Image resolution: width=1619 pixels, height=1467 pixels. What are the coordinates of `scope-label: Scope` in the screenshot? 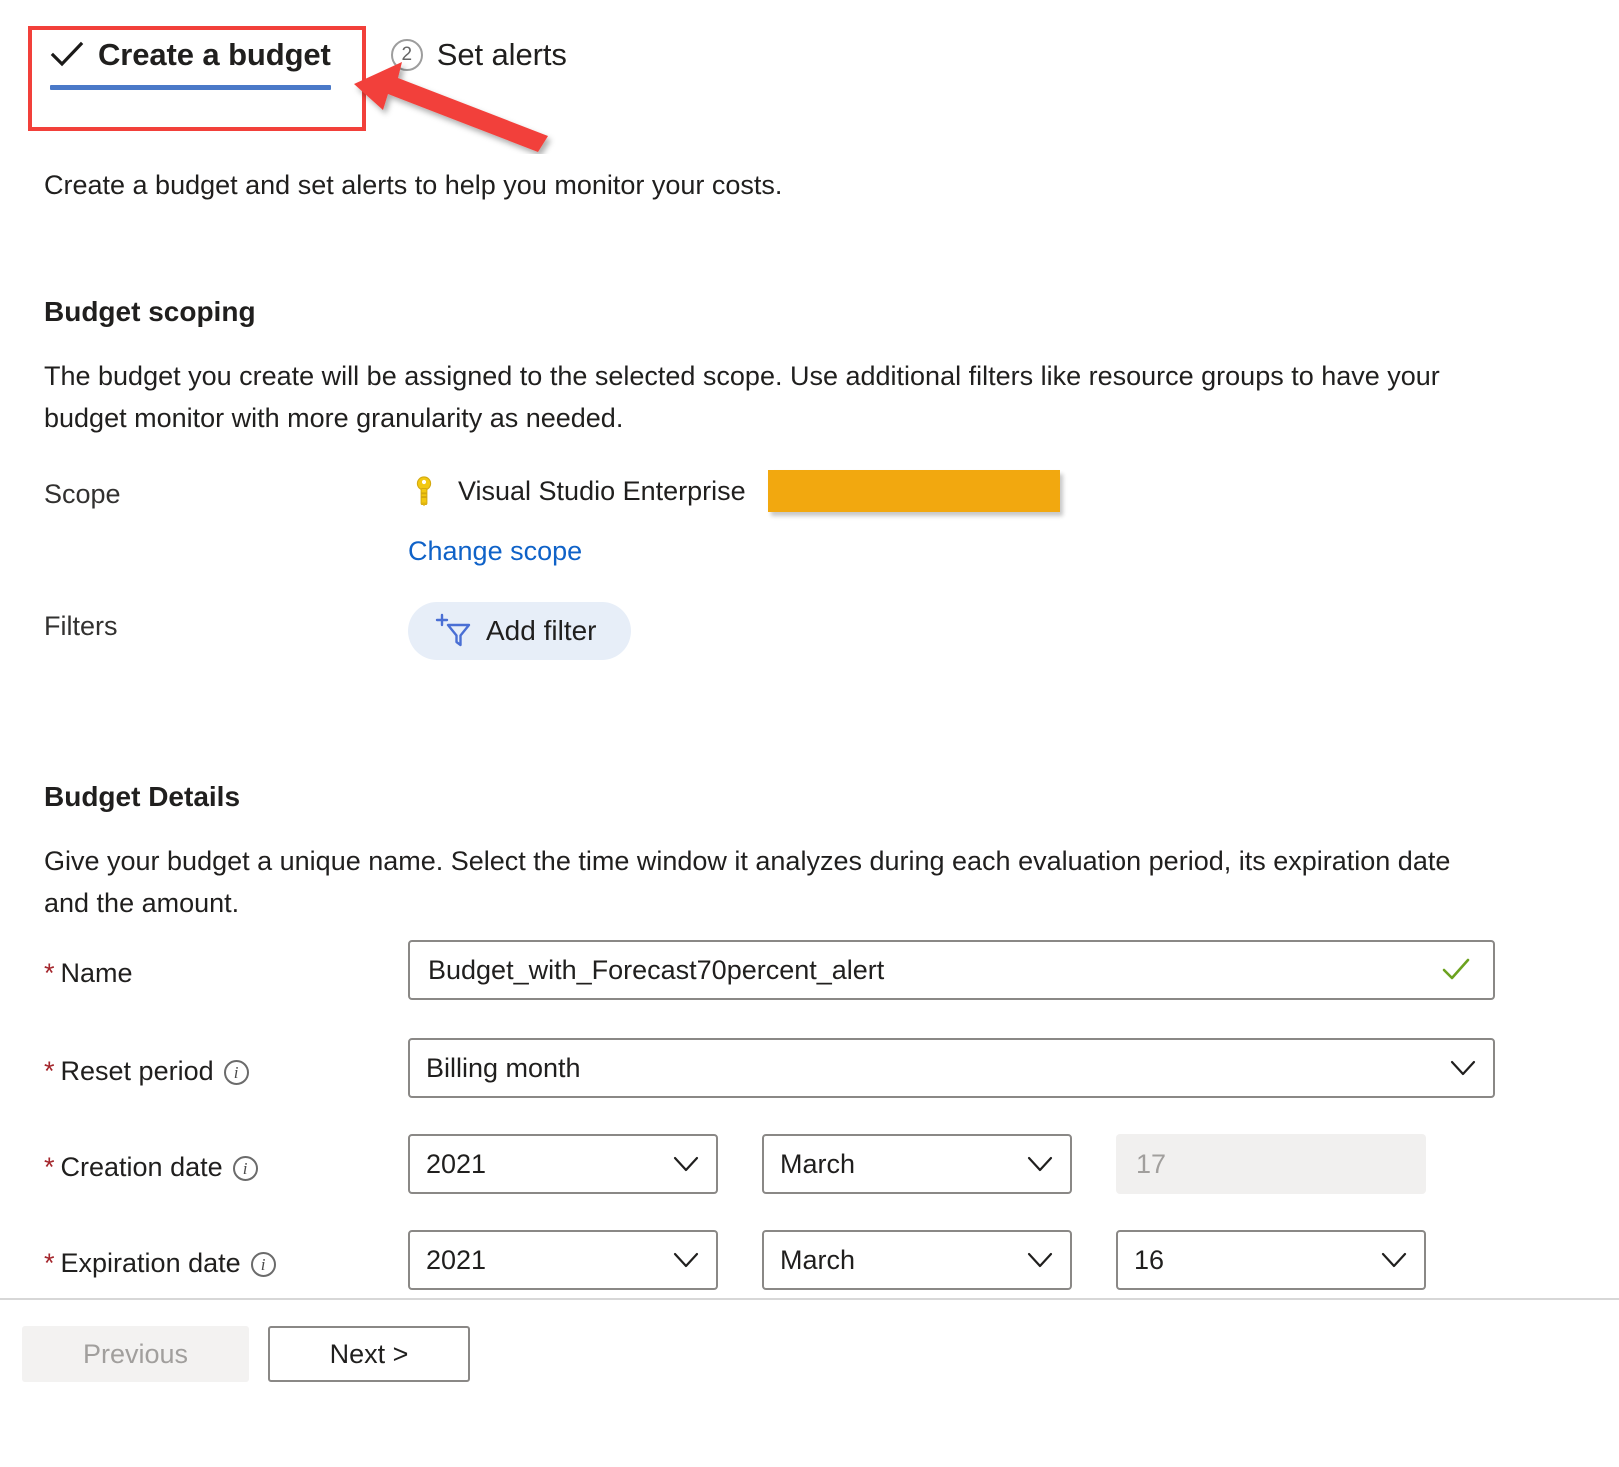 It's located at (82, 494).